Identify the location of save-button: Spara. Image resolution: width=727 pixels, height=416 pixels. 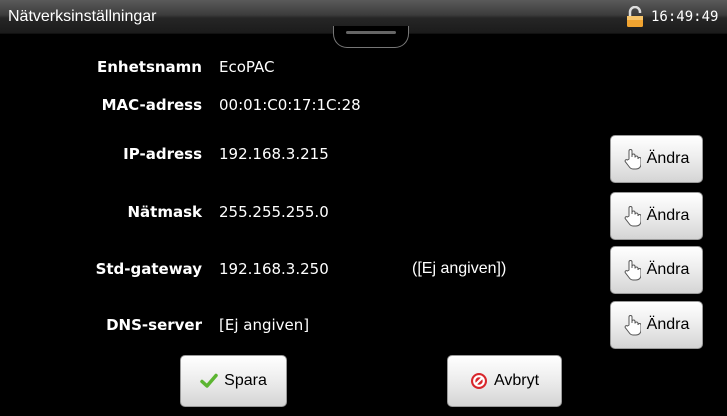
(233, 381).